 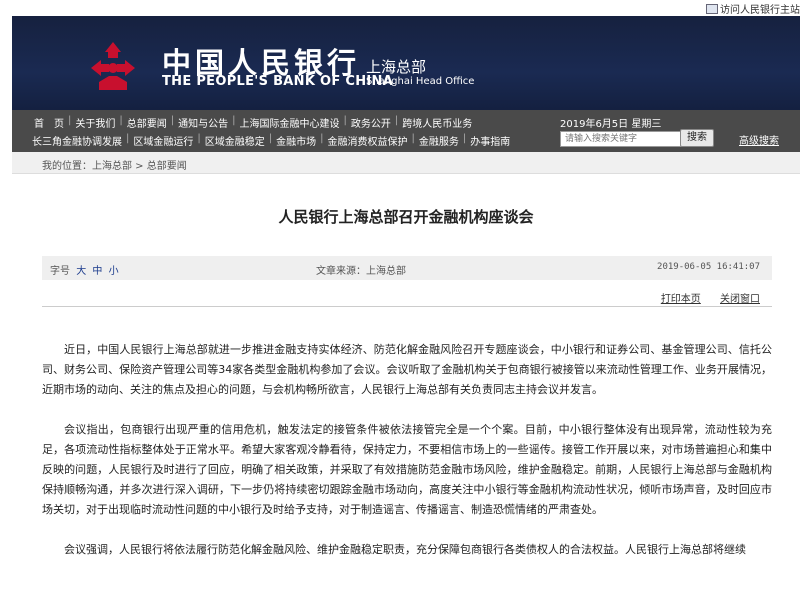 What do you see at coordinates (235, 141) in the screenshot?
I see `nav-item: 区域金融稳定` at bounding box center [235, 141].